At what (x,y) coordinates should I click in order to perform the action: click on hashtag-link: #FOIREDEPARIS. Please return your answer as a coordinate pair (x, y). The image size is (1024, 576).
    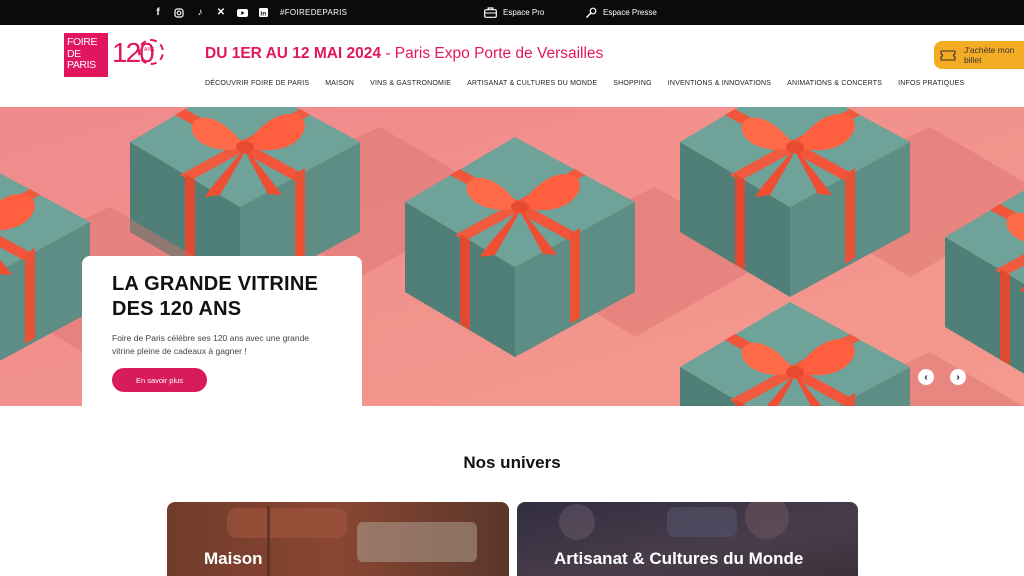
    Looking at the image, I should click on (313, 12).